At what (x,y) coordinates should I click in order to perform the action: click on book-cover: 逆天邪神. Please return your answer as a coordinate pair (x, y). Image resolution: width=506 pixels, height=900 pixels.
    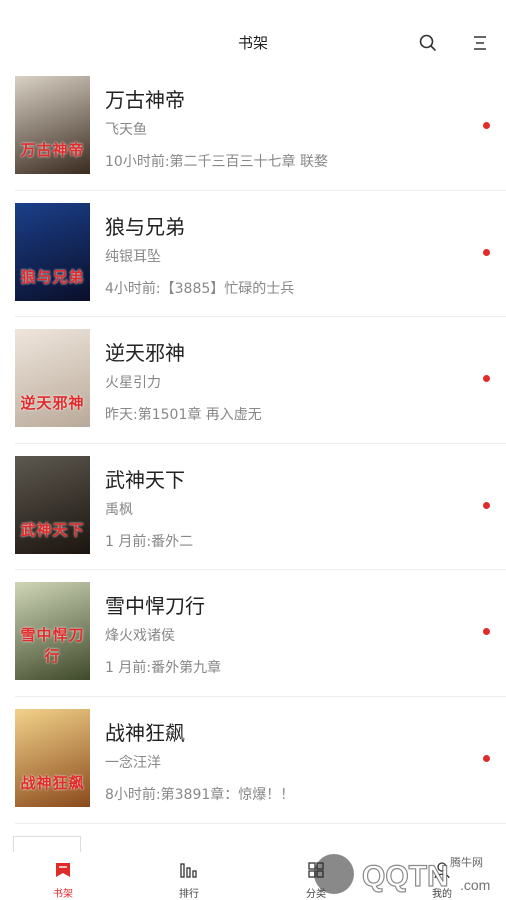
    Looking at the image, I should click on (52, 378).